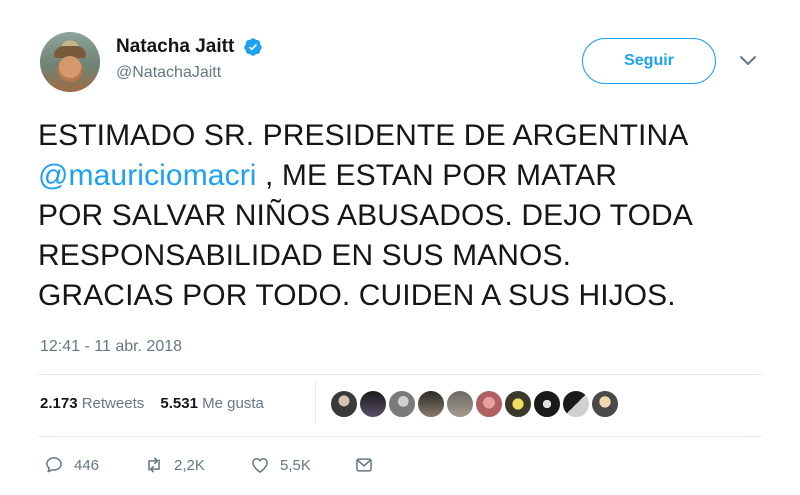 Image resolution: width=800 pixels, height=495 pixels. Describe the element at coordinates (649, 61) in the screenshot. I see `follow-button: Seguir` at that location.